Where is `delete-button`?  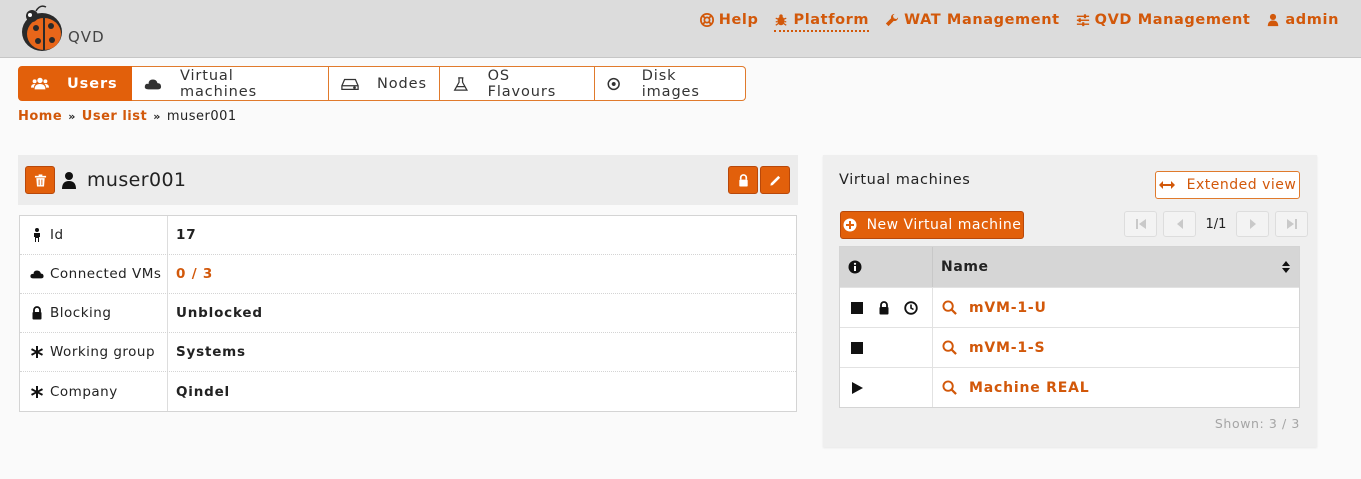
delete-button is located at coordinates (40, 180).